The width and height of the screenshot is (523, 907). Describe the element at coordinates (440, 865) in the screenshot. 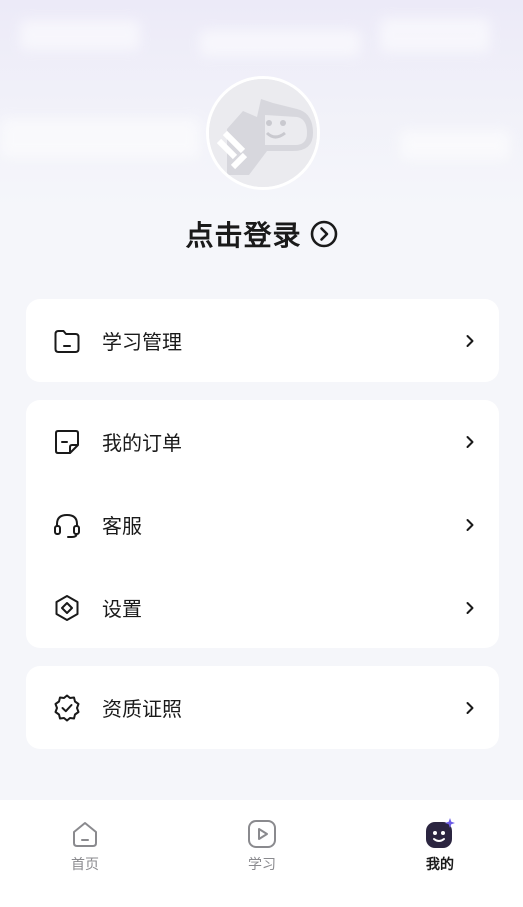

I see `tab-label: 我的` at that location.